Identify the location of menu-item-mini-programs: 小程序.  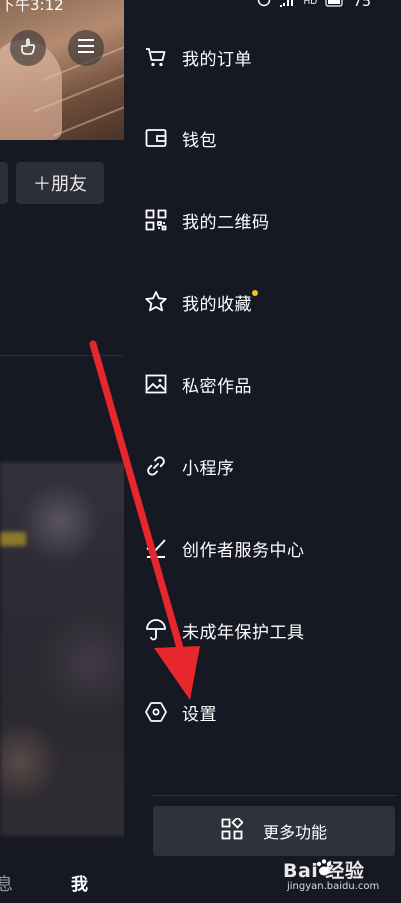
(264, 466).